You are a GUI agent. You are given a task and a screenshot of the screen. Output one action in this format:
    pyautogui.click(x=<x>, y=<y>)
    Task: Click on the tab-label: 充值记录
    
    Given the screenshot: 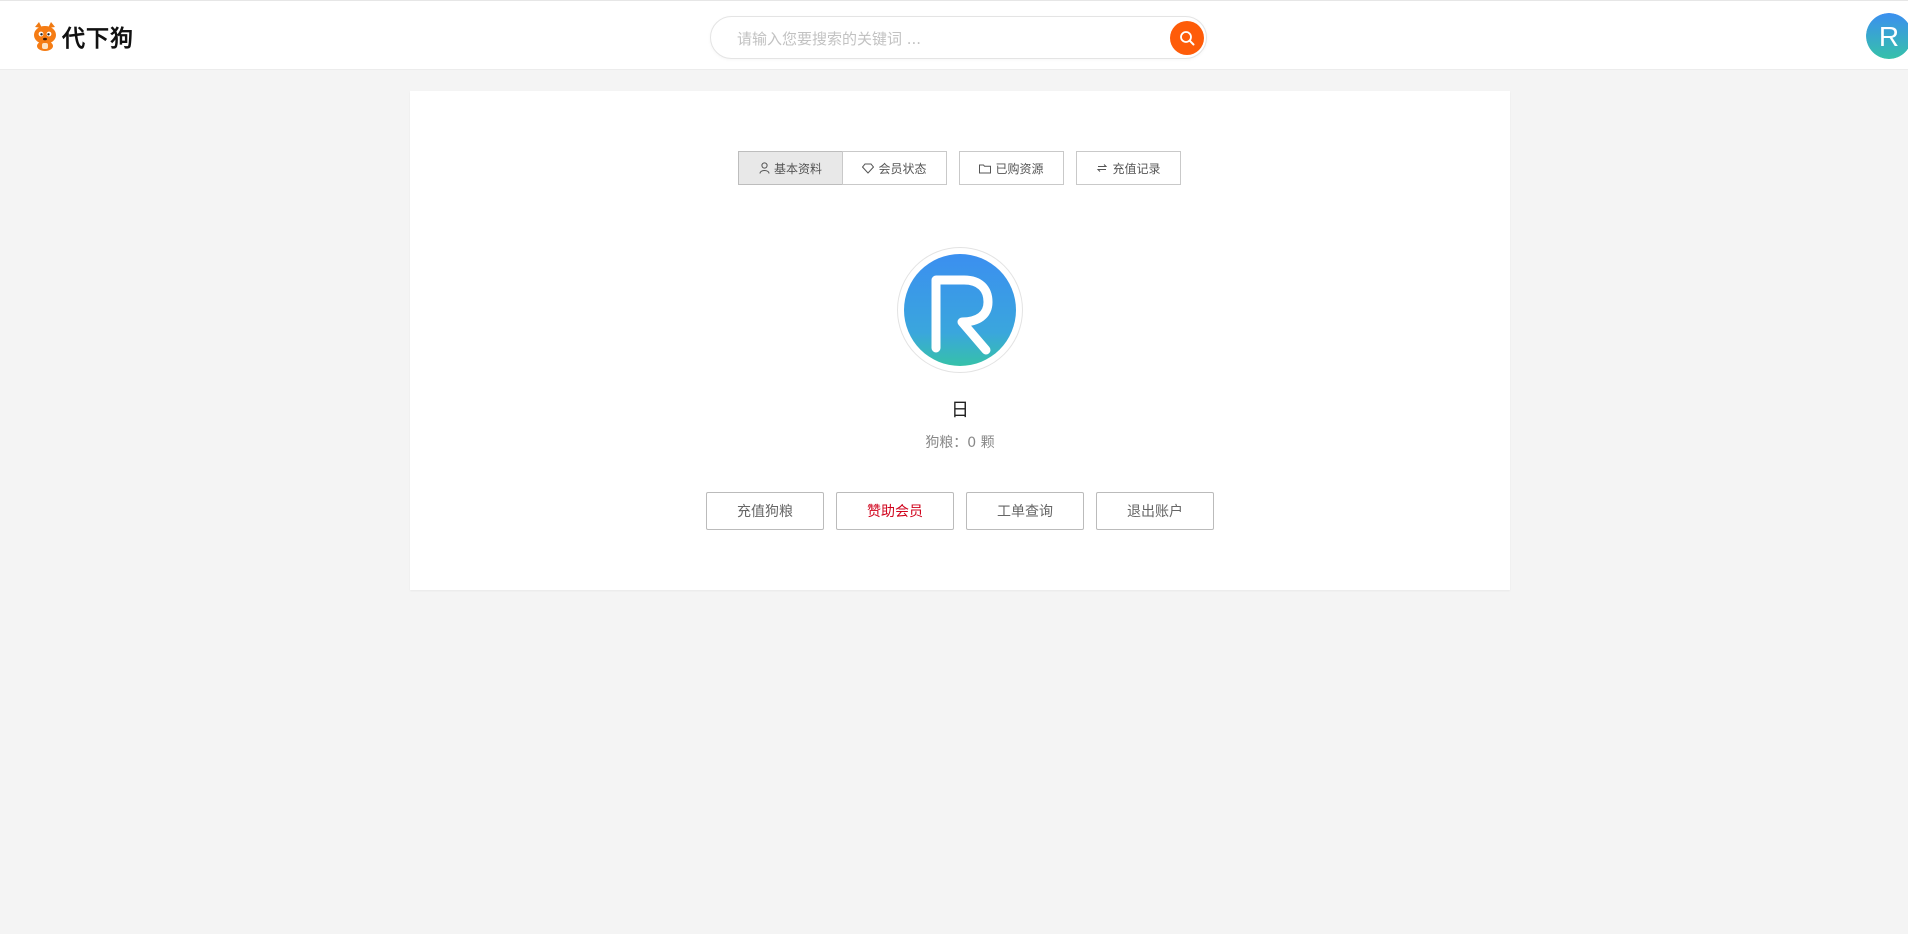 What is the action you would take?
    pyautogui.click(x=1136, y=168)
    